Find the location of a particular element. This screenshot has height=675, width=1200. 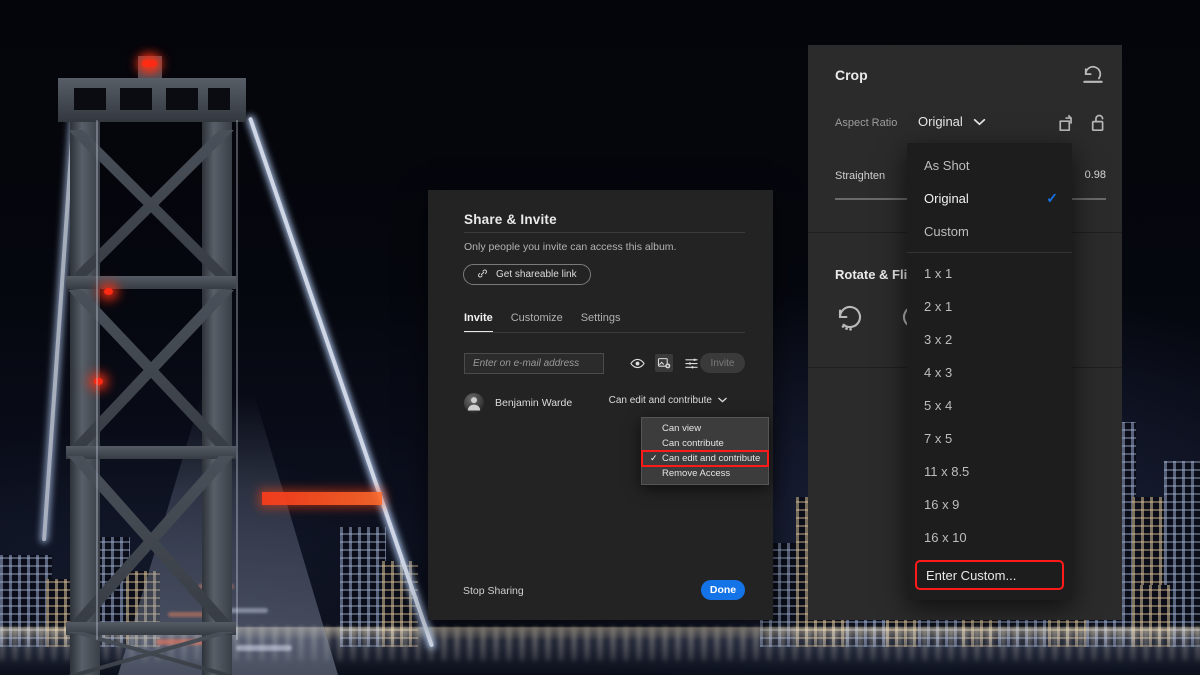

done-button: Done is located at coordinates (723, 590).